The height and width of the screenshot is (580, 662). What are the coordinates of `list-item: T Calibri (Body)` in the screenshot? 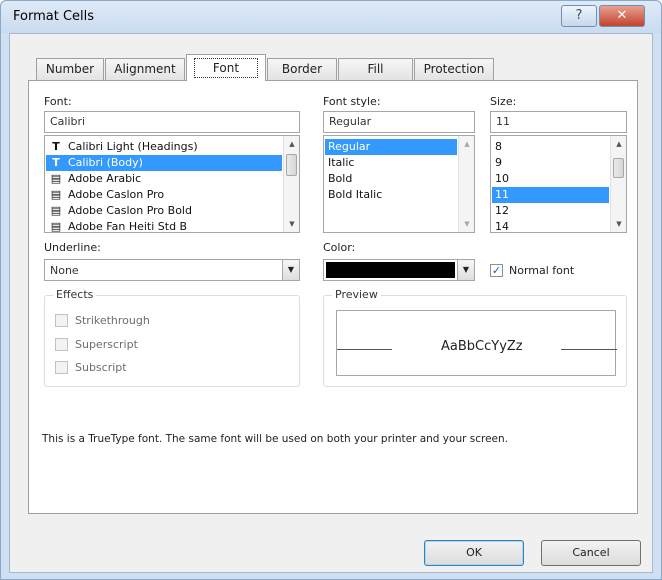 It's located at (164, 163).